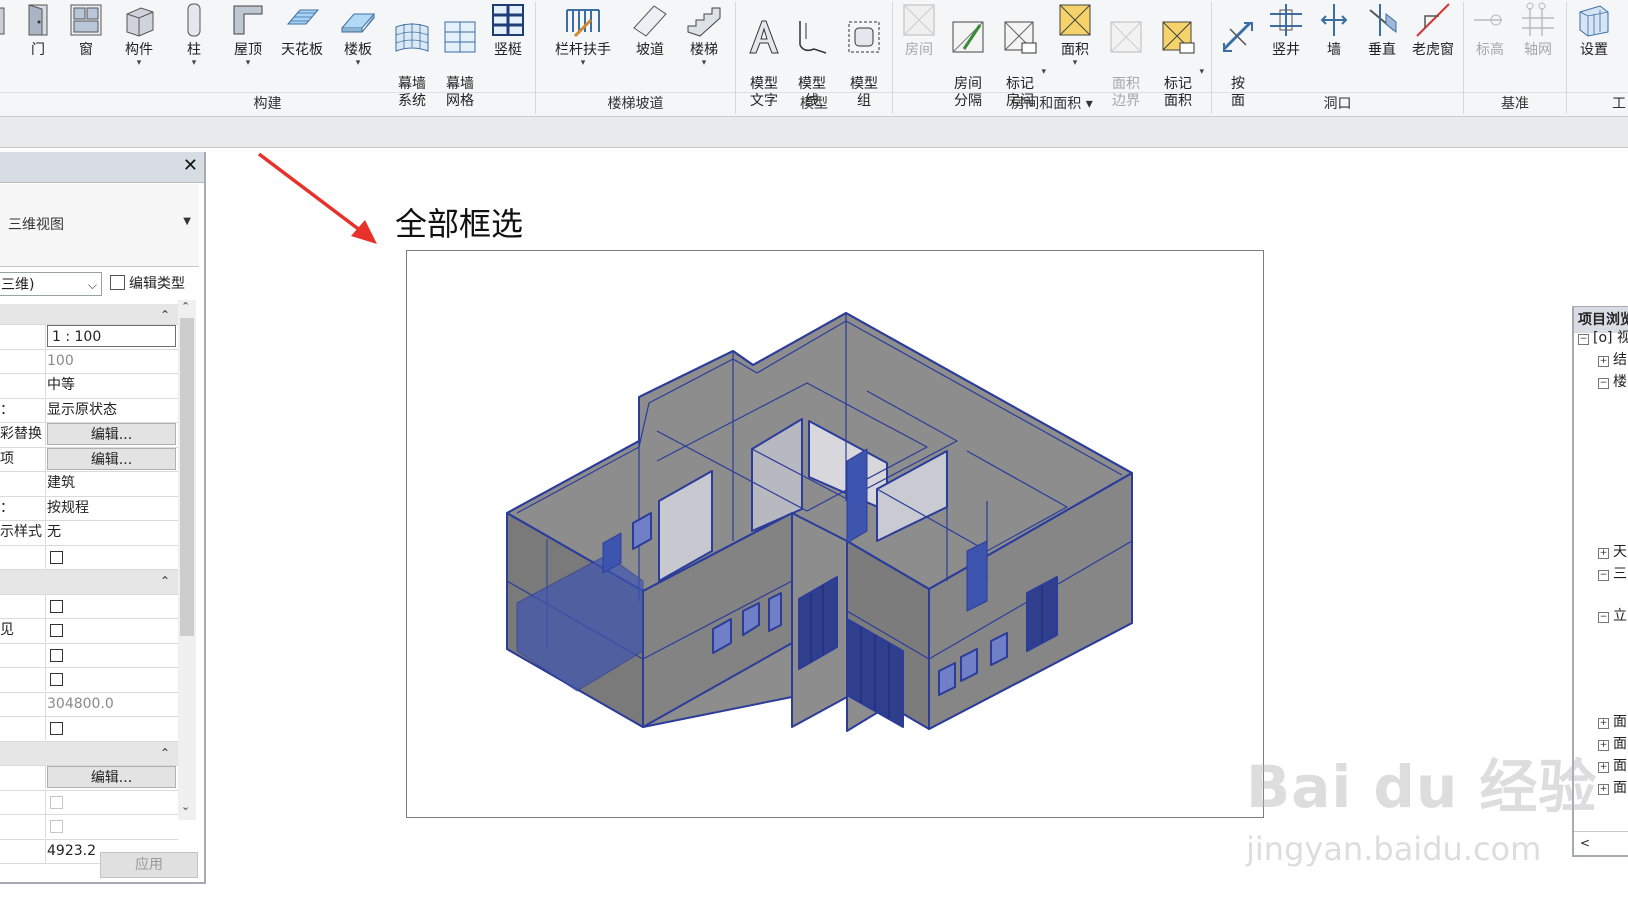 This screenshot has width=1628, height=918. Describe the element at coordinates (1382, 30) in the screenshot. I see `ribbon-vertical-opening-button: 垂直` at that location.